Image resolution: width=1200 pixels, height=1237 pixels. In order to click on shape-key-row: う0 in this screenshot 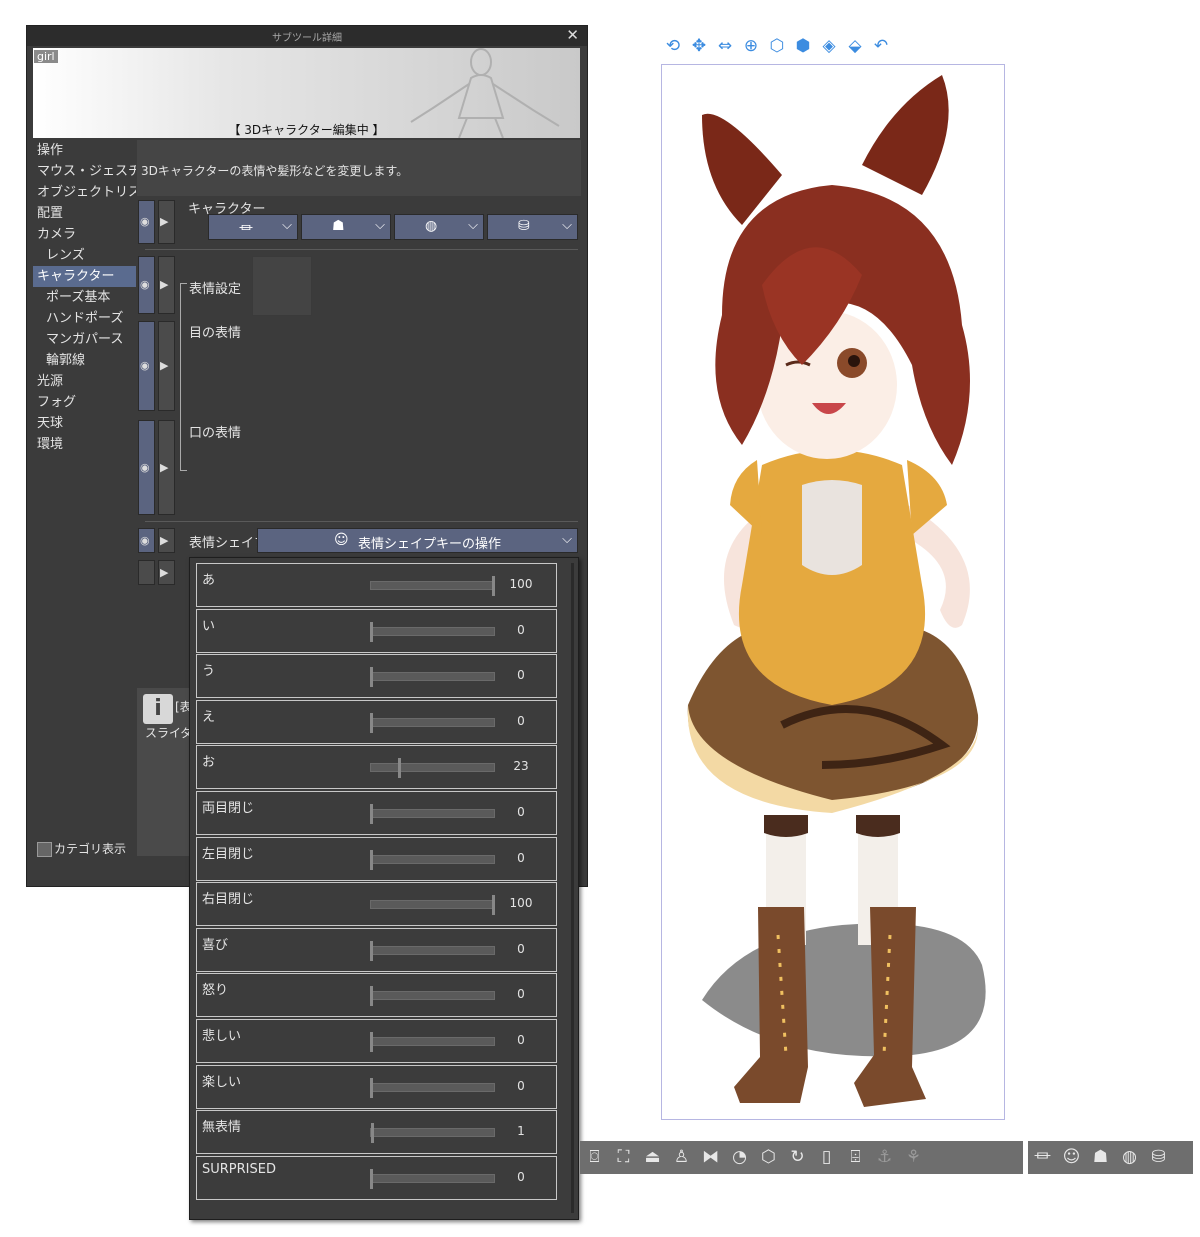, I will do `click(376, 676)`.